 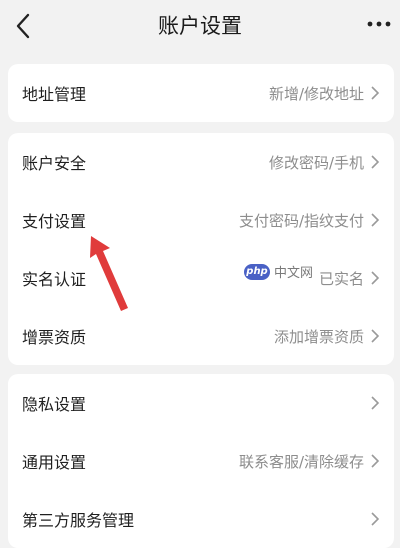 What do you see at coordinates (201, 162) in the screenshot?
I see `settings-item-account-security: 账户安全 修改密码/手机` at bounding box center [201, 162].